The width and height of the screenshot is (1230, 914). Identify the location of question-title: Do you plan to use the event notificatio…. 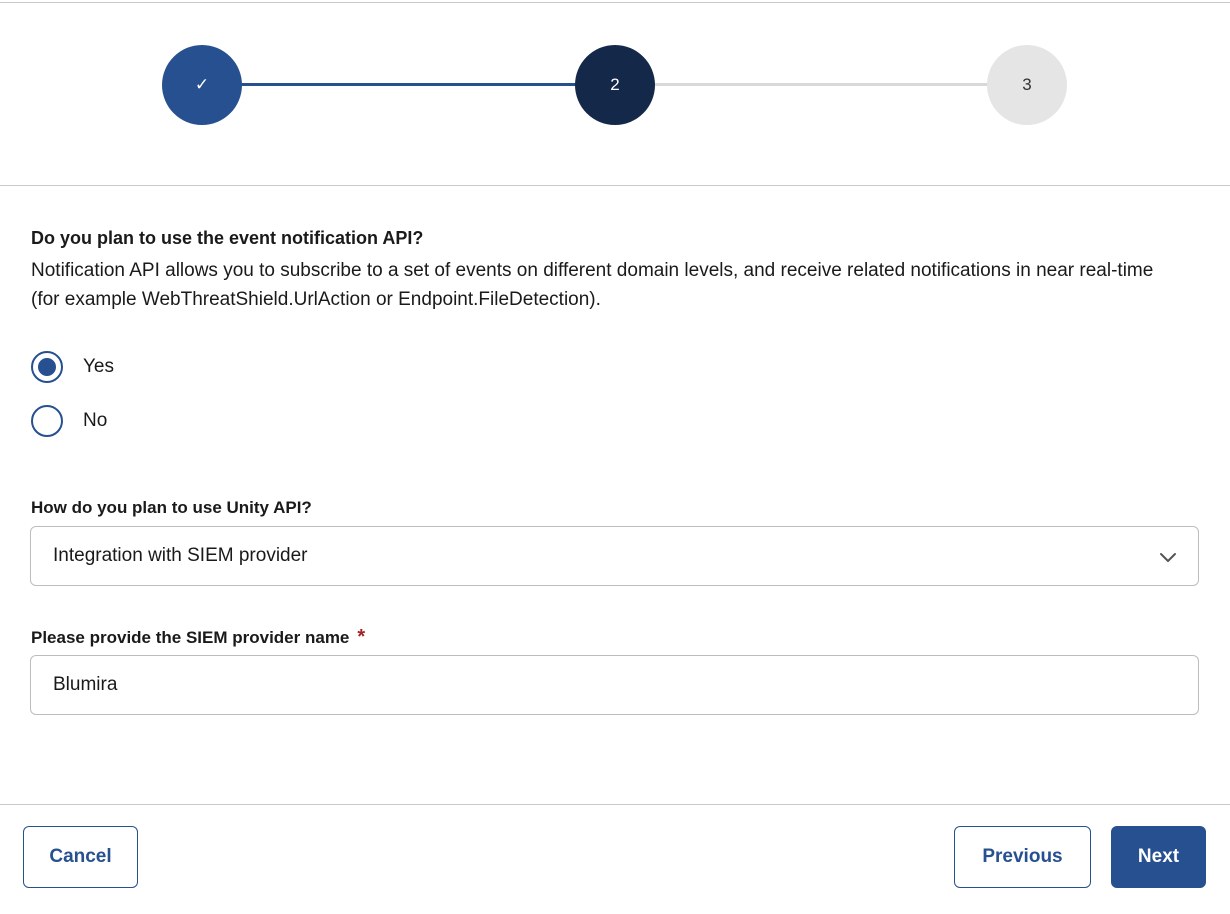
(227, 238).